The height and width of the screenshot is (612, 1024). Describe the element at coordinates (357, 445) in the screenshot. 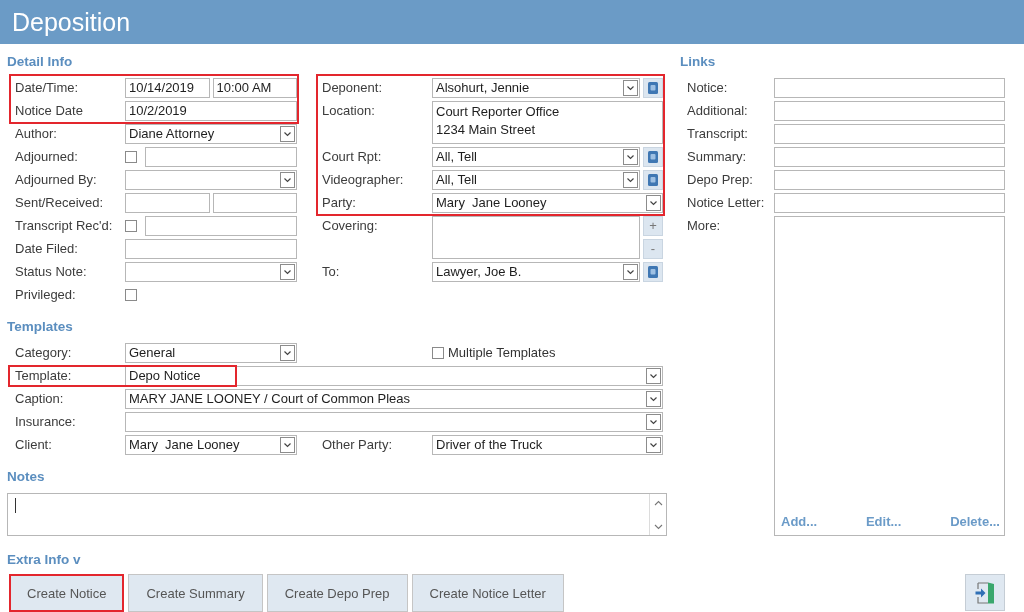

I see `field-label: Other Party:` at that location.